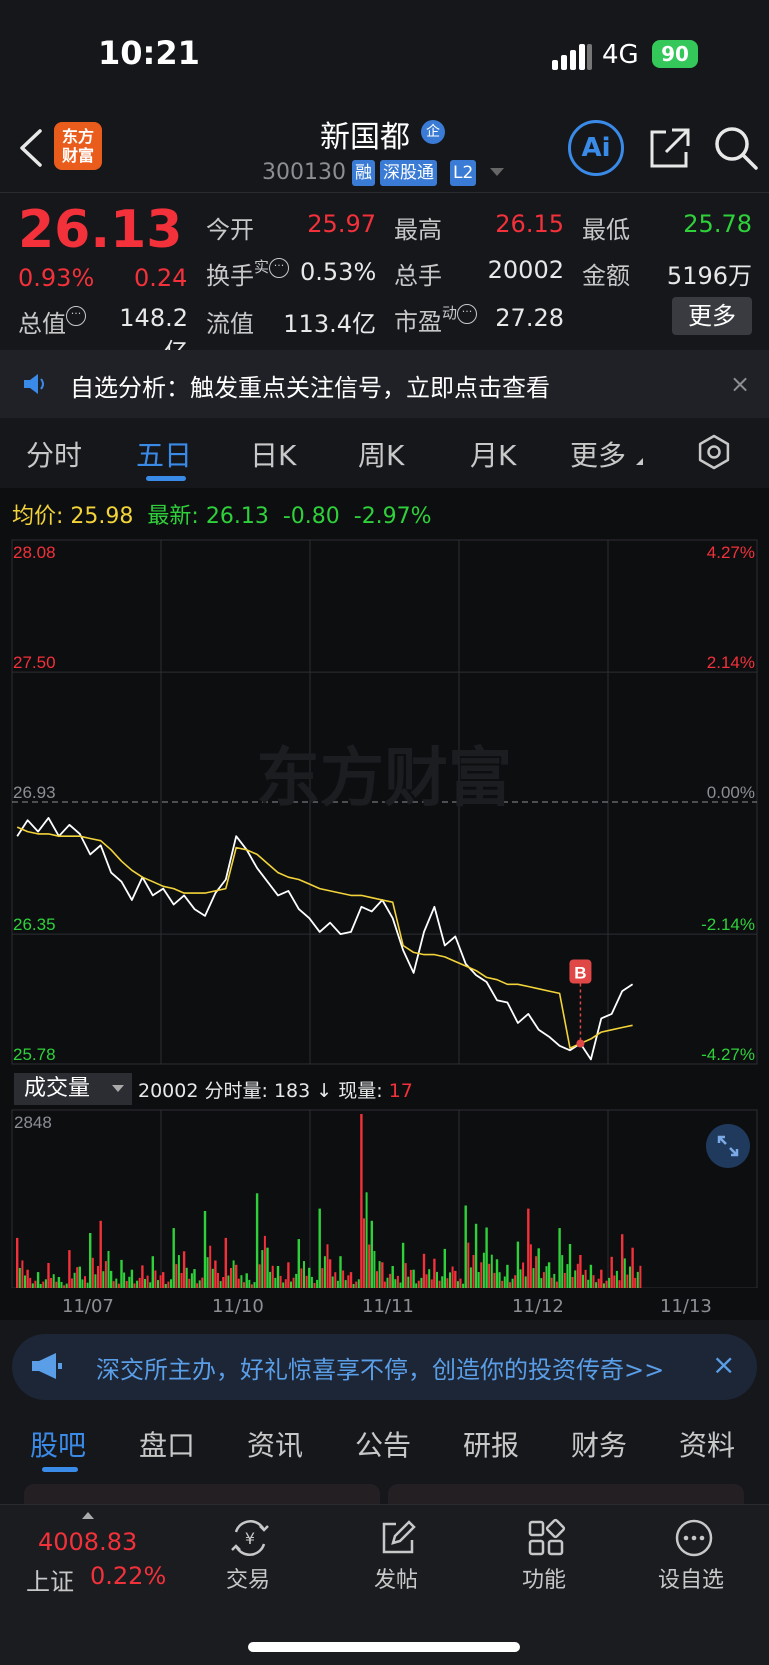 Image resolution: width=769 pixels, height=1665 pixels. Describe the element at coordinates (164, 454) in the screenshot. I see `tab-five-day: 五日` at that location.